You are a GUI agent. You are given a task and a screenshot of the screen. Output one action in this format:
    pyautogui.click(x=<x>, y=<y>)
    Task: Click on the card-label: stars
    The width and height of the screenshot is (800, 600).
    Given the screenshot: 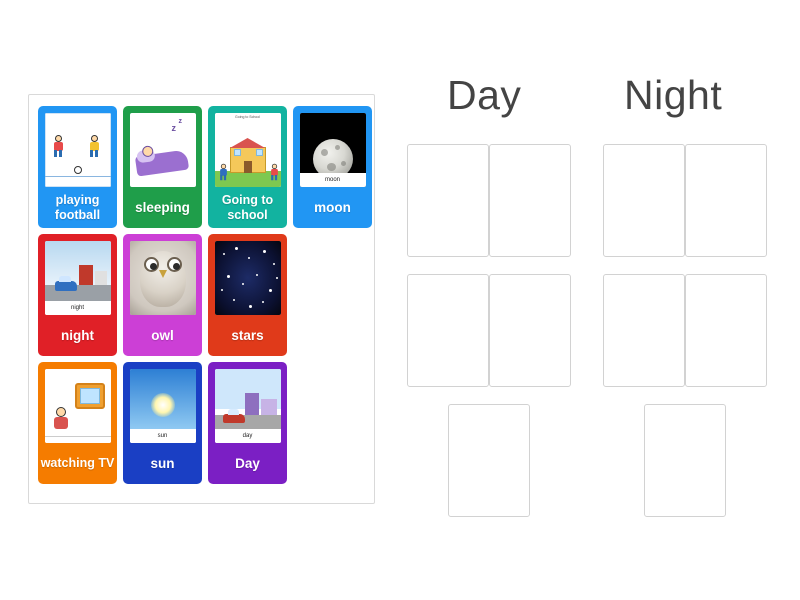 What is the action you would take?
    pyautogui.click(x=247, y=335)
    